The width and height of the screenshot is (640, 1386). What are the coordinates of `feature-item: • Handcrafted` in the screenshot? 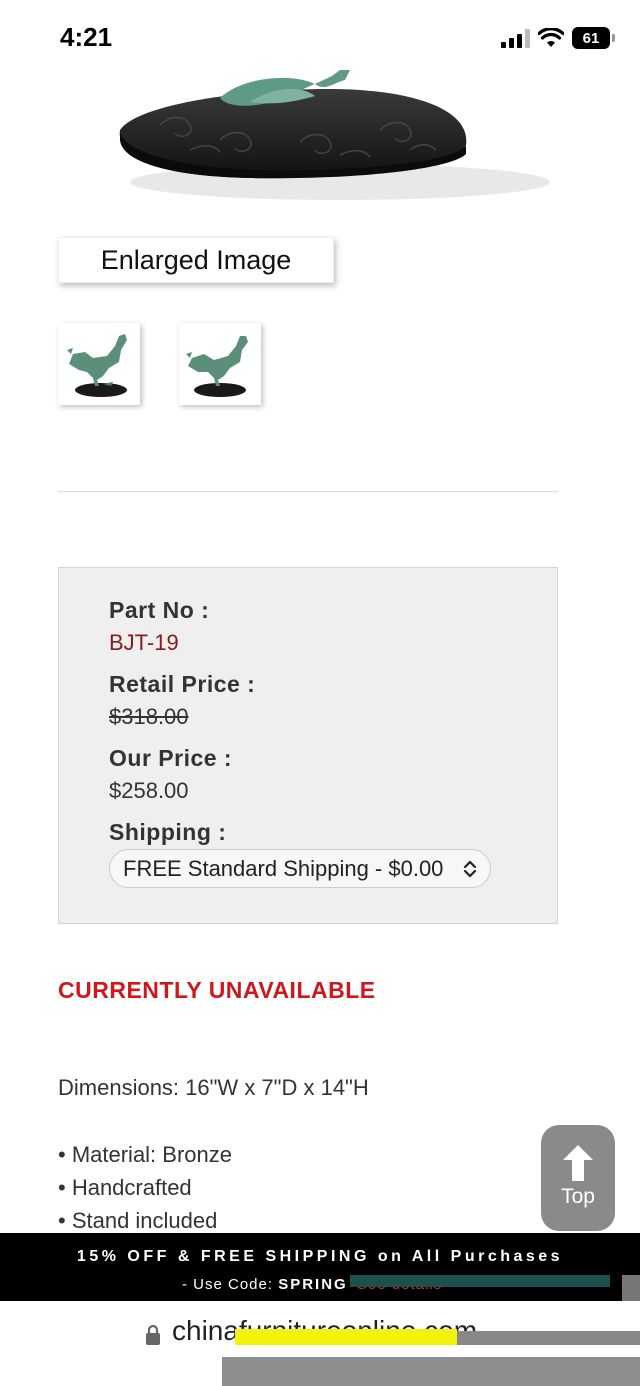 It's located at (125, 1187).